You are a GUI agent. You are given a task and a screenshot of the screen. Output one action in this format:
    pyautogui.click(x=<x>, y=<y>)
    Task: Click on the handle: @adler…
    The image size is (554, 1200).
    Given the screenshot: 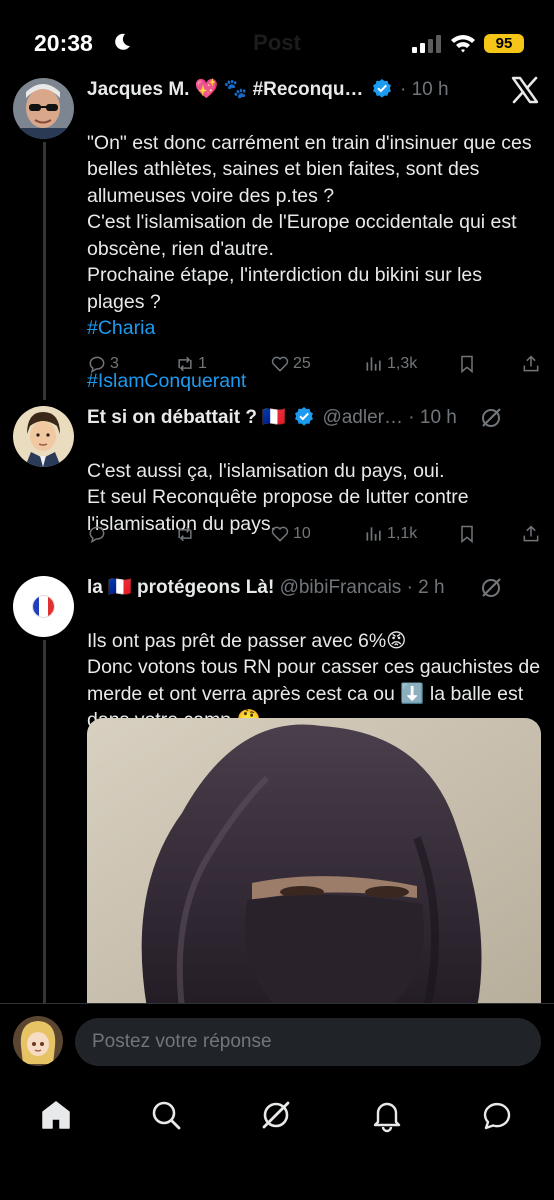 What is the action you would take?
    pyautogui.click(x=362, y=417)
    